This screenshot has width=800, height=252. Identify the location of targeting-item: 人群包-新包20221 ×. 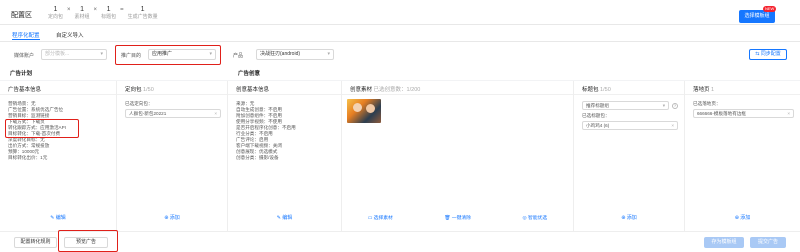
(173, 113).